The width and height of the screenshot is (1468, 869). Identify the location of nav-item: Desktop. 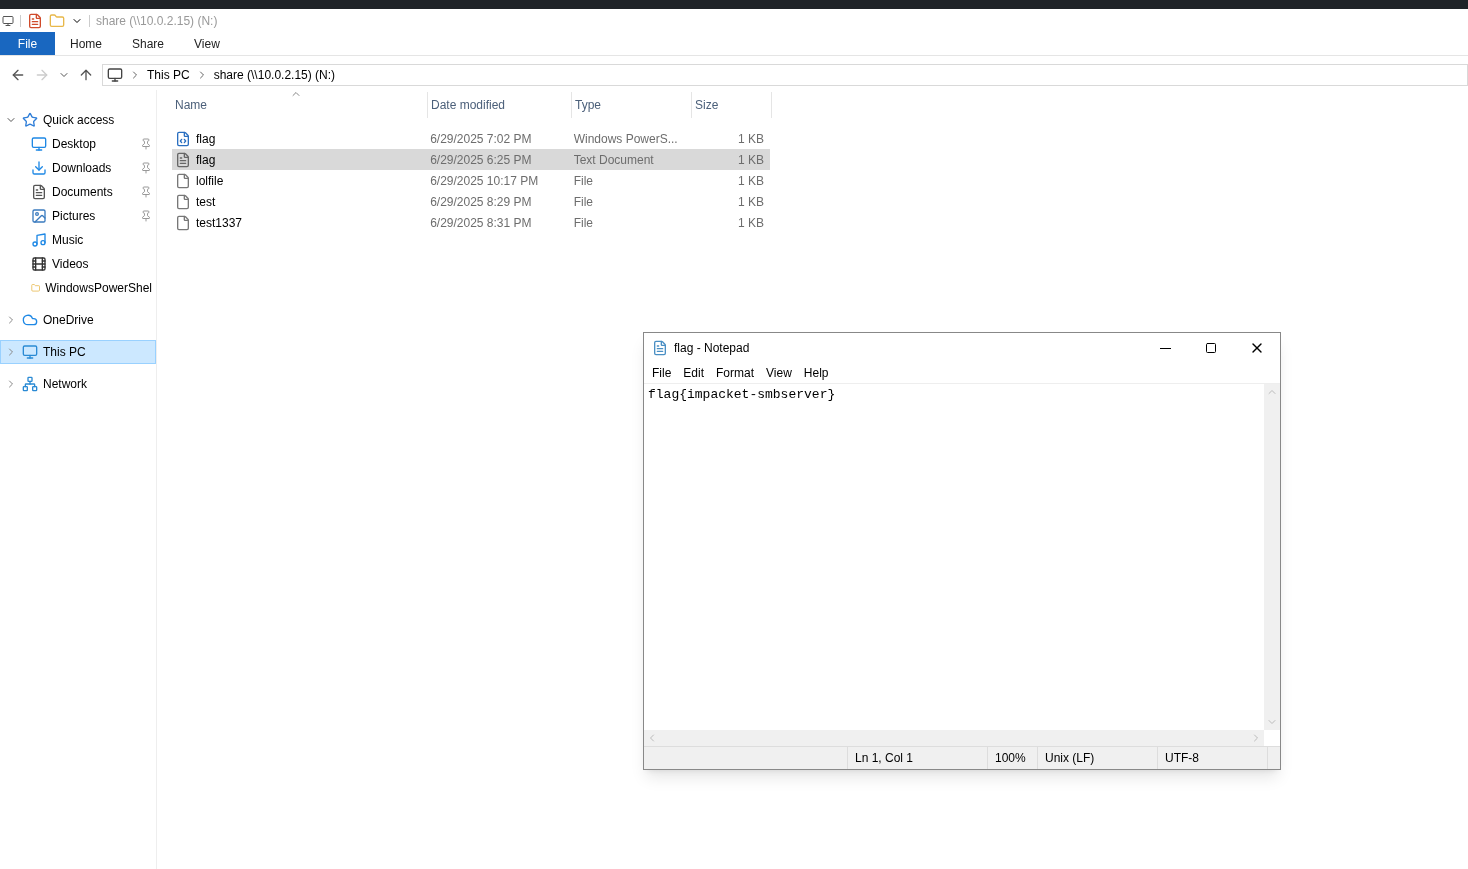
(78, 144).